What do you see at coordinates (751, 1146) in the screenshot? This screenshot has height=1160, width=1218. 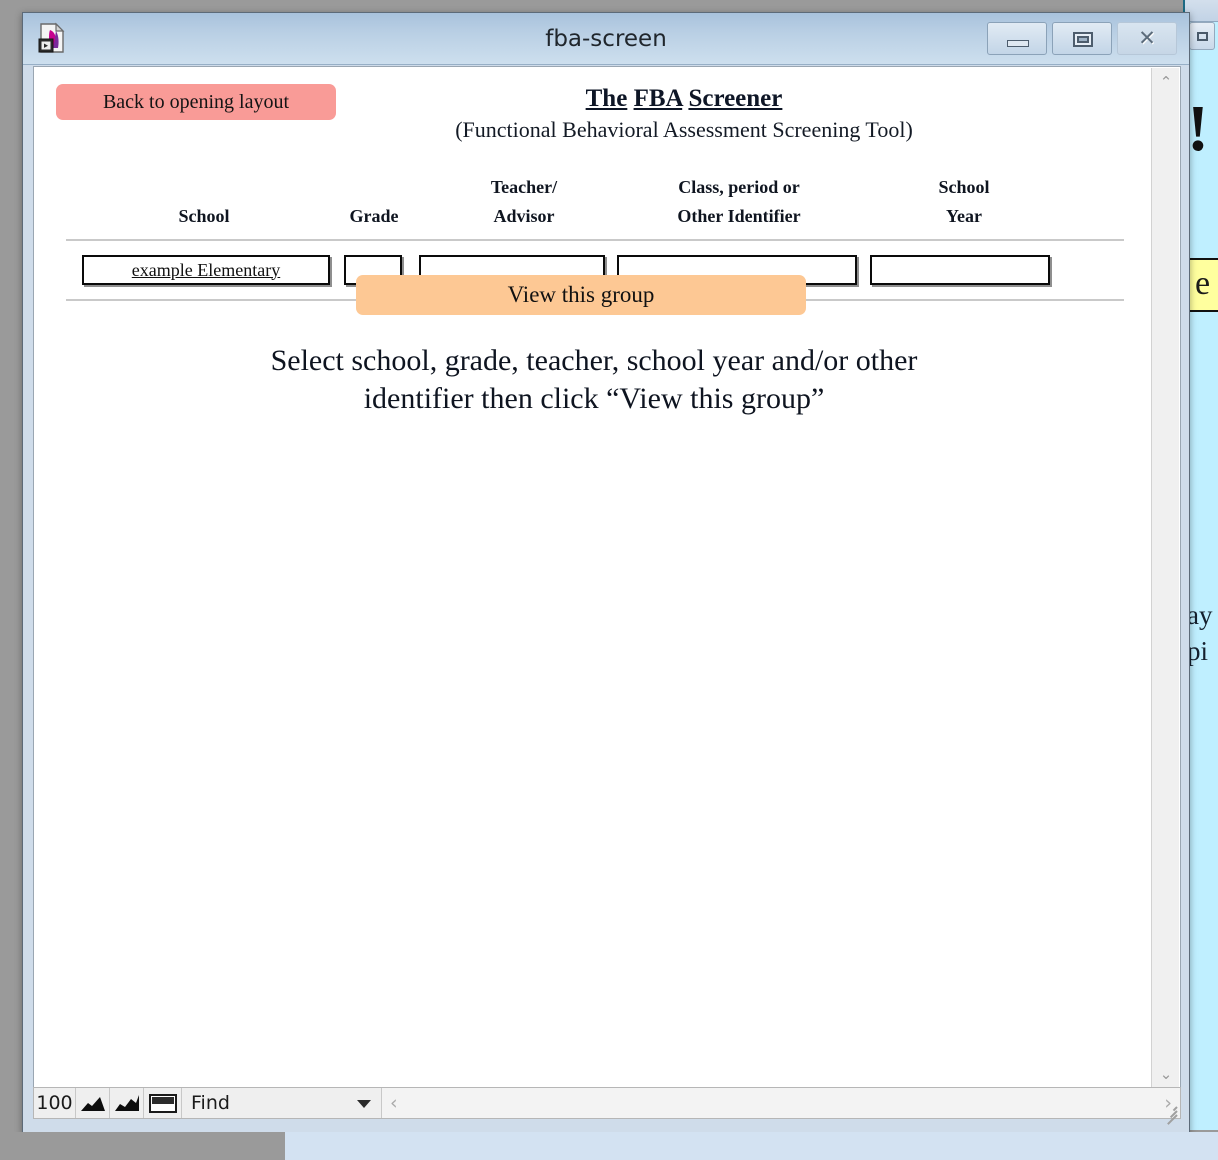 I see `taskbar-panel` at bounding box center [751, 1146].